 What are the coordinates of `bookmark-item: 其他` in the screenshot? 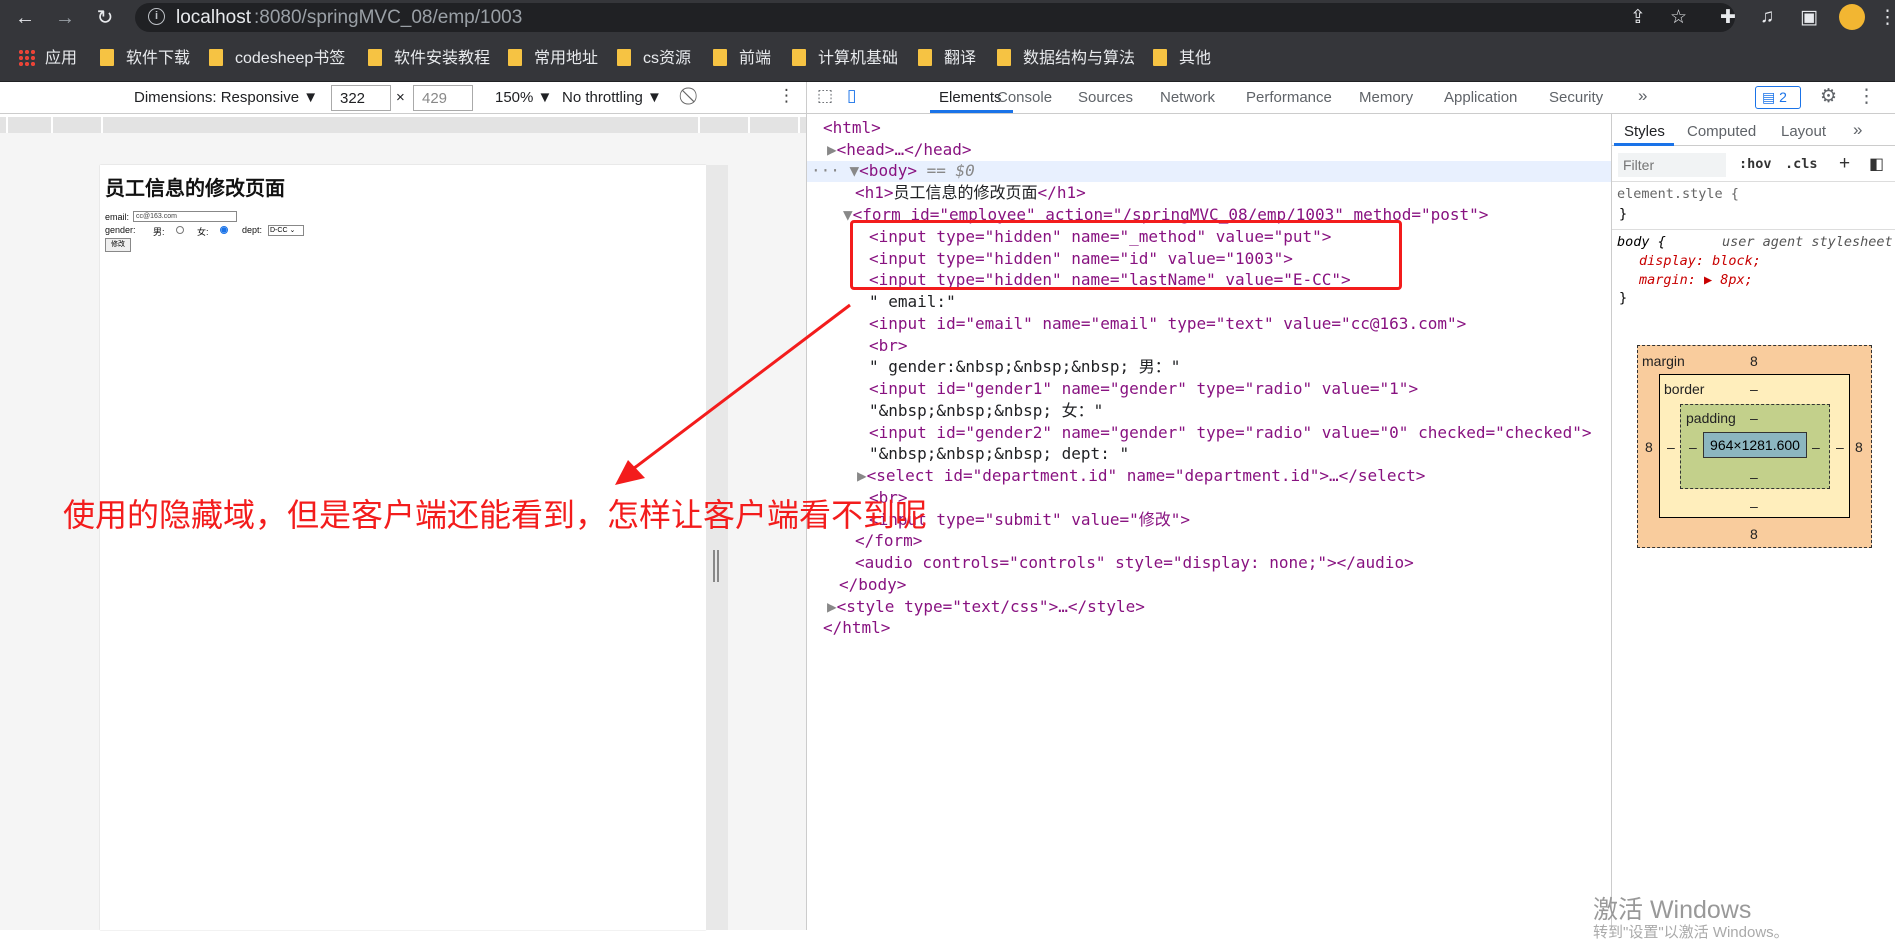 It's located at (1182, 59).